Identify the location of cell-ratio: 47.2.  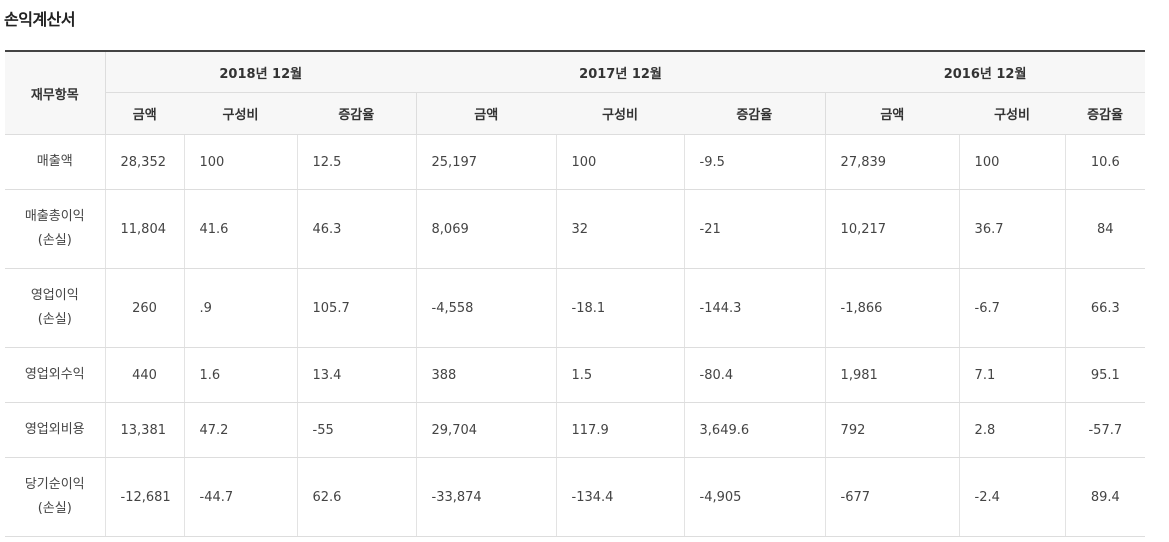
(240, 430).